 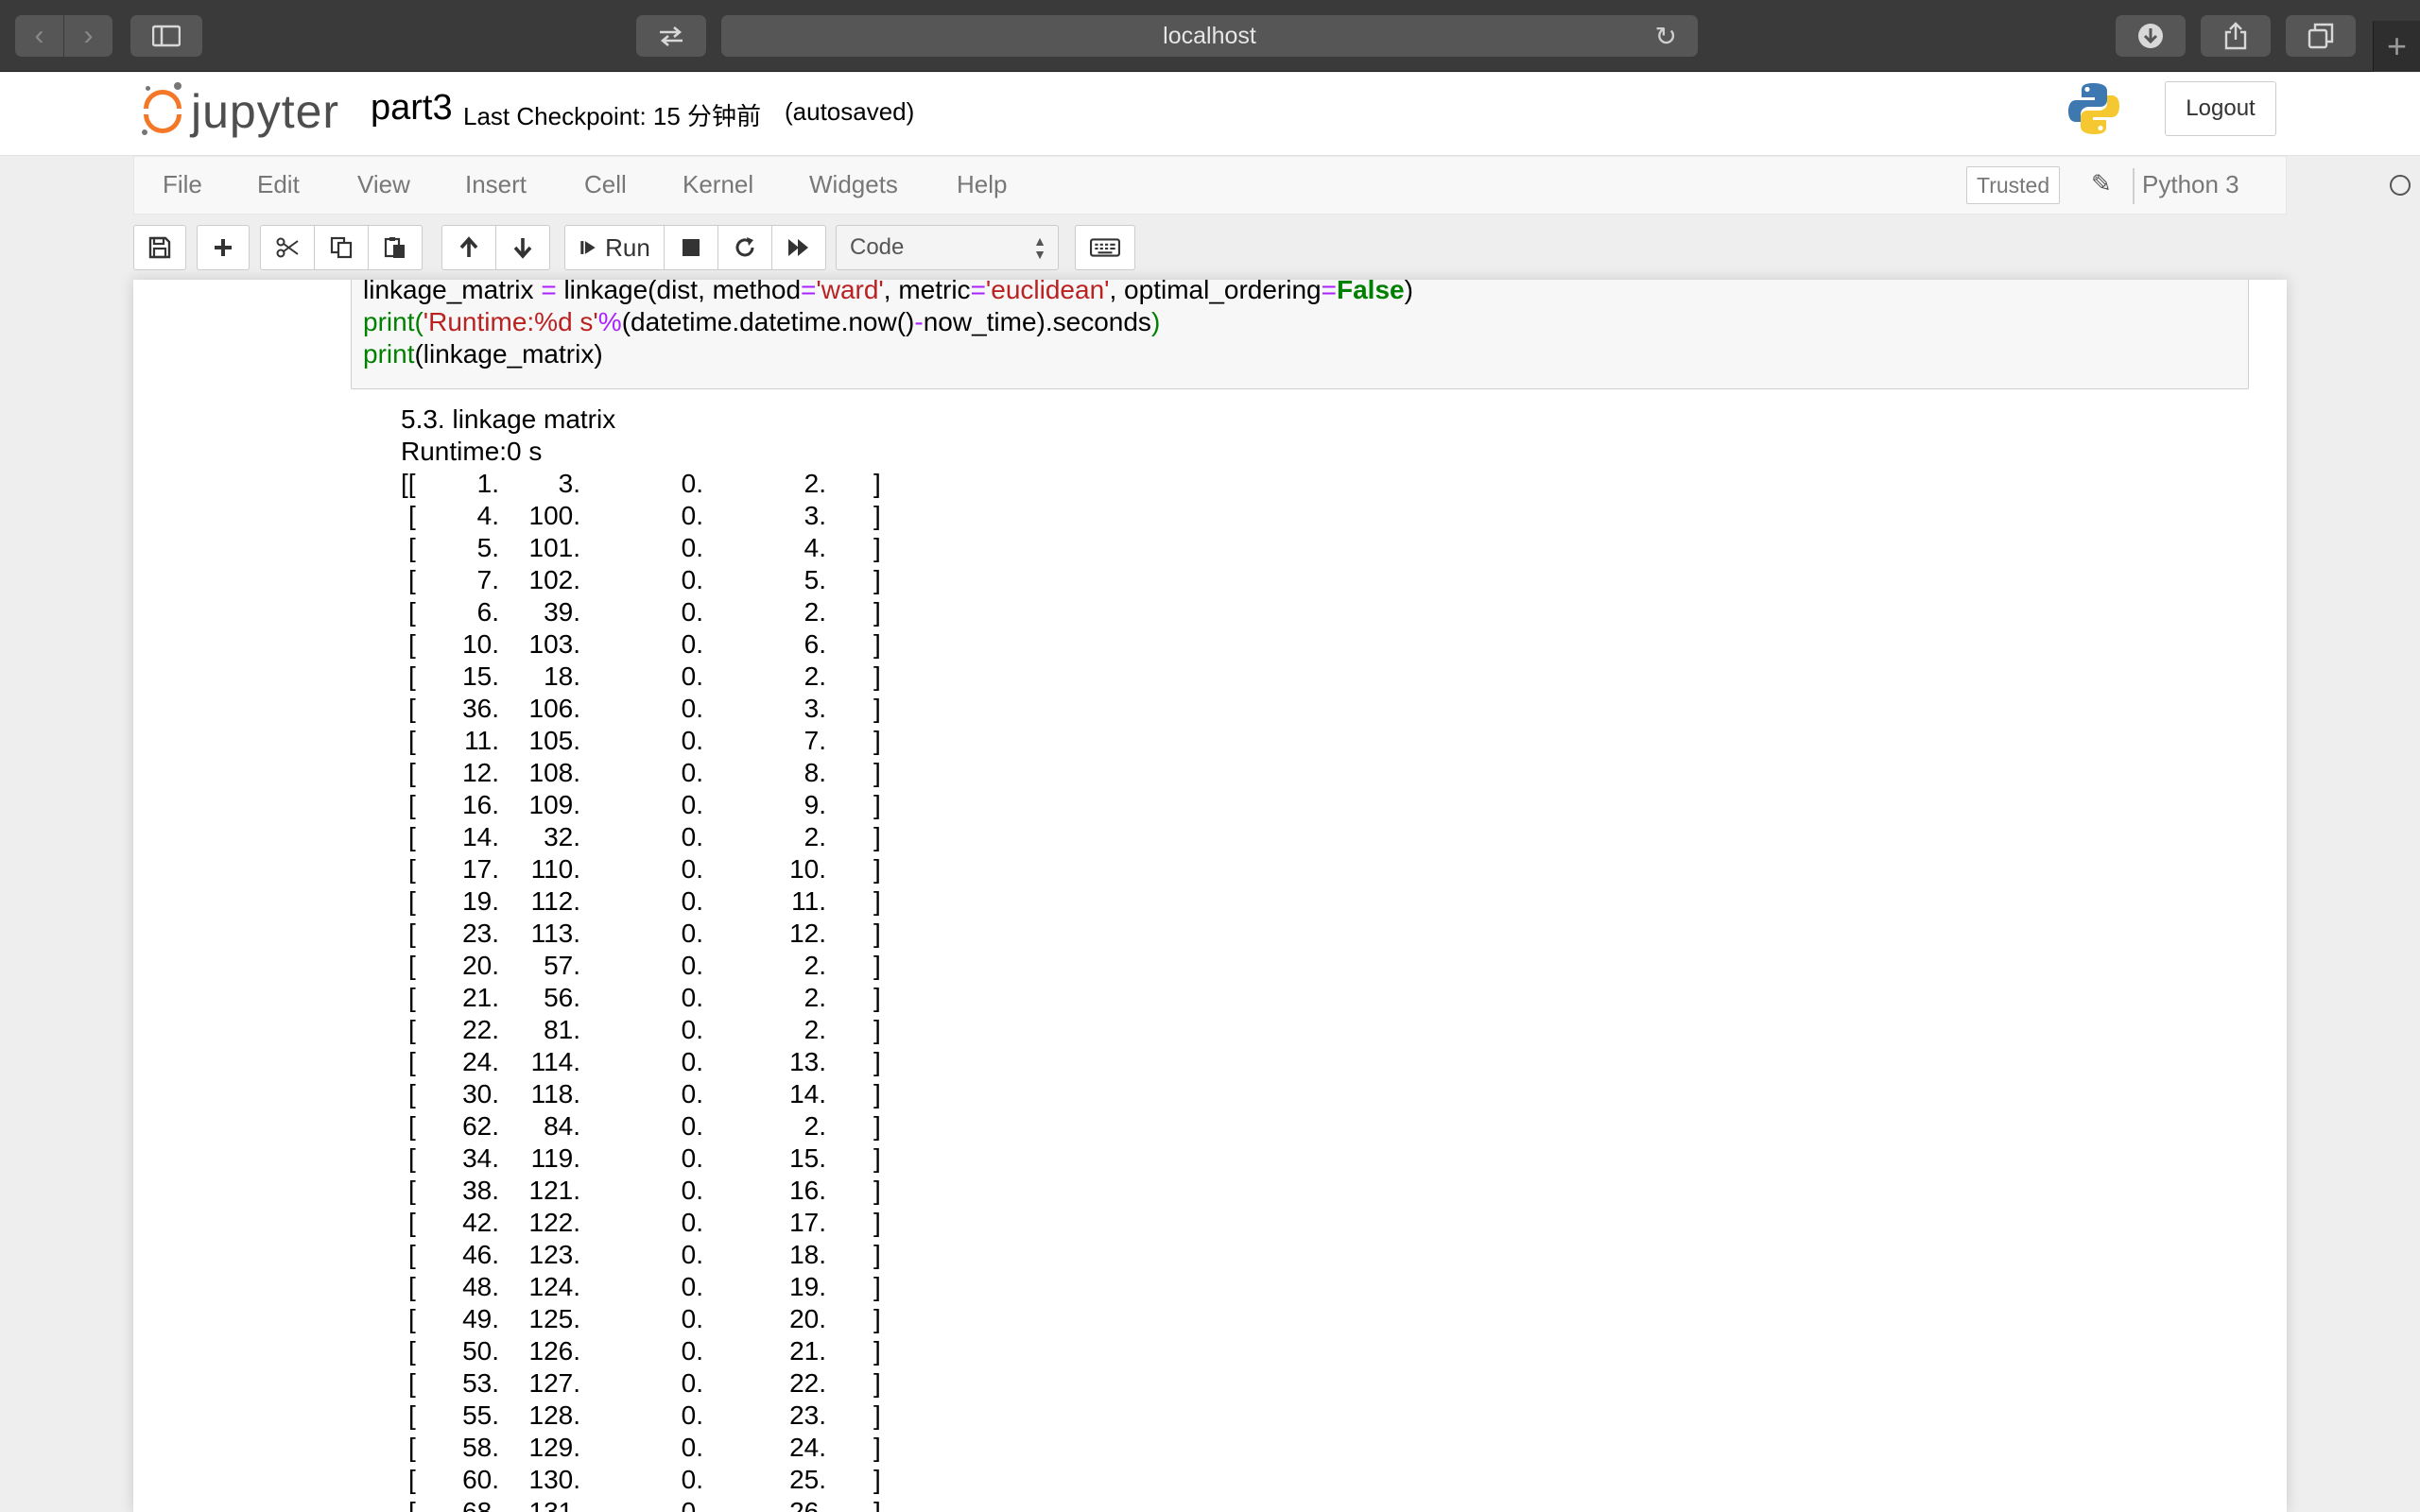 What do you see at coordinates (562, 836) in the screenshot?
I see `matrix-cell: 32.` at bounding box center [562, 836].